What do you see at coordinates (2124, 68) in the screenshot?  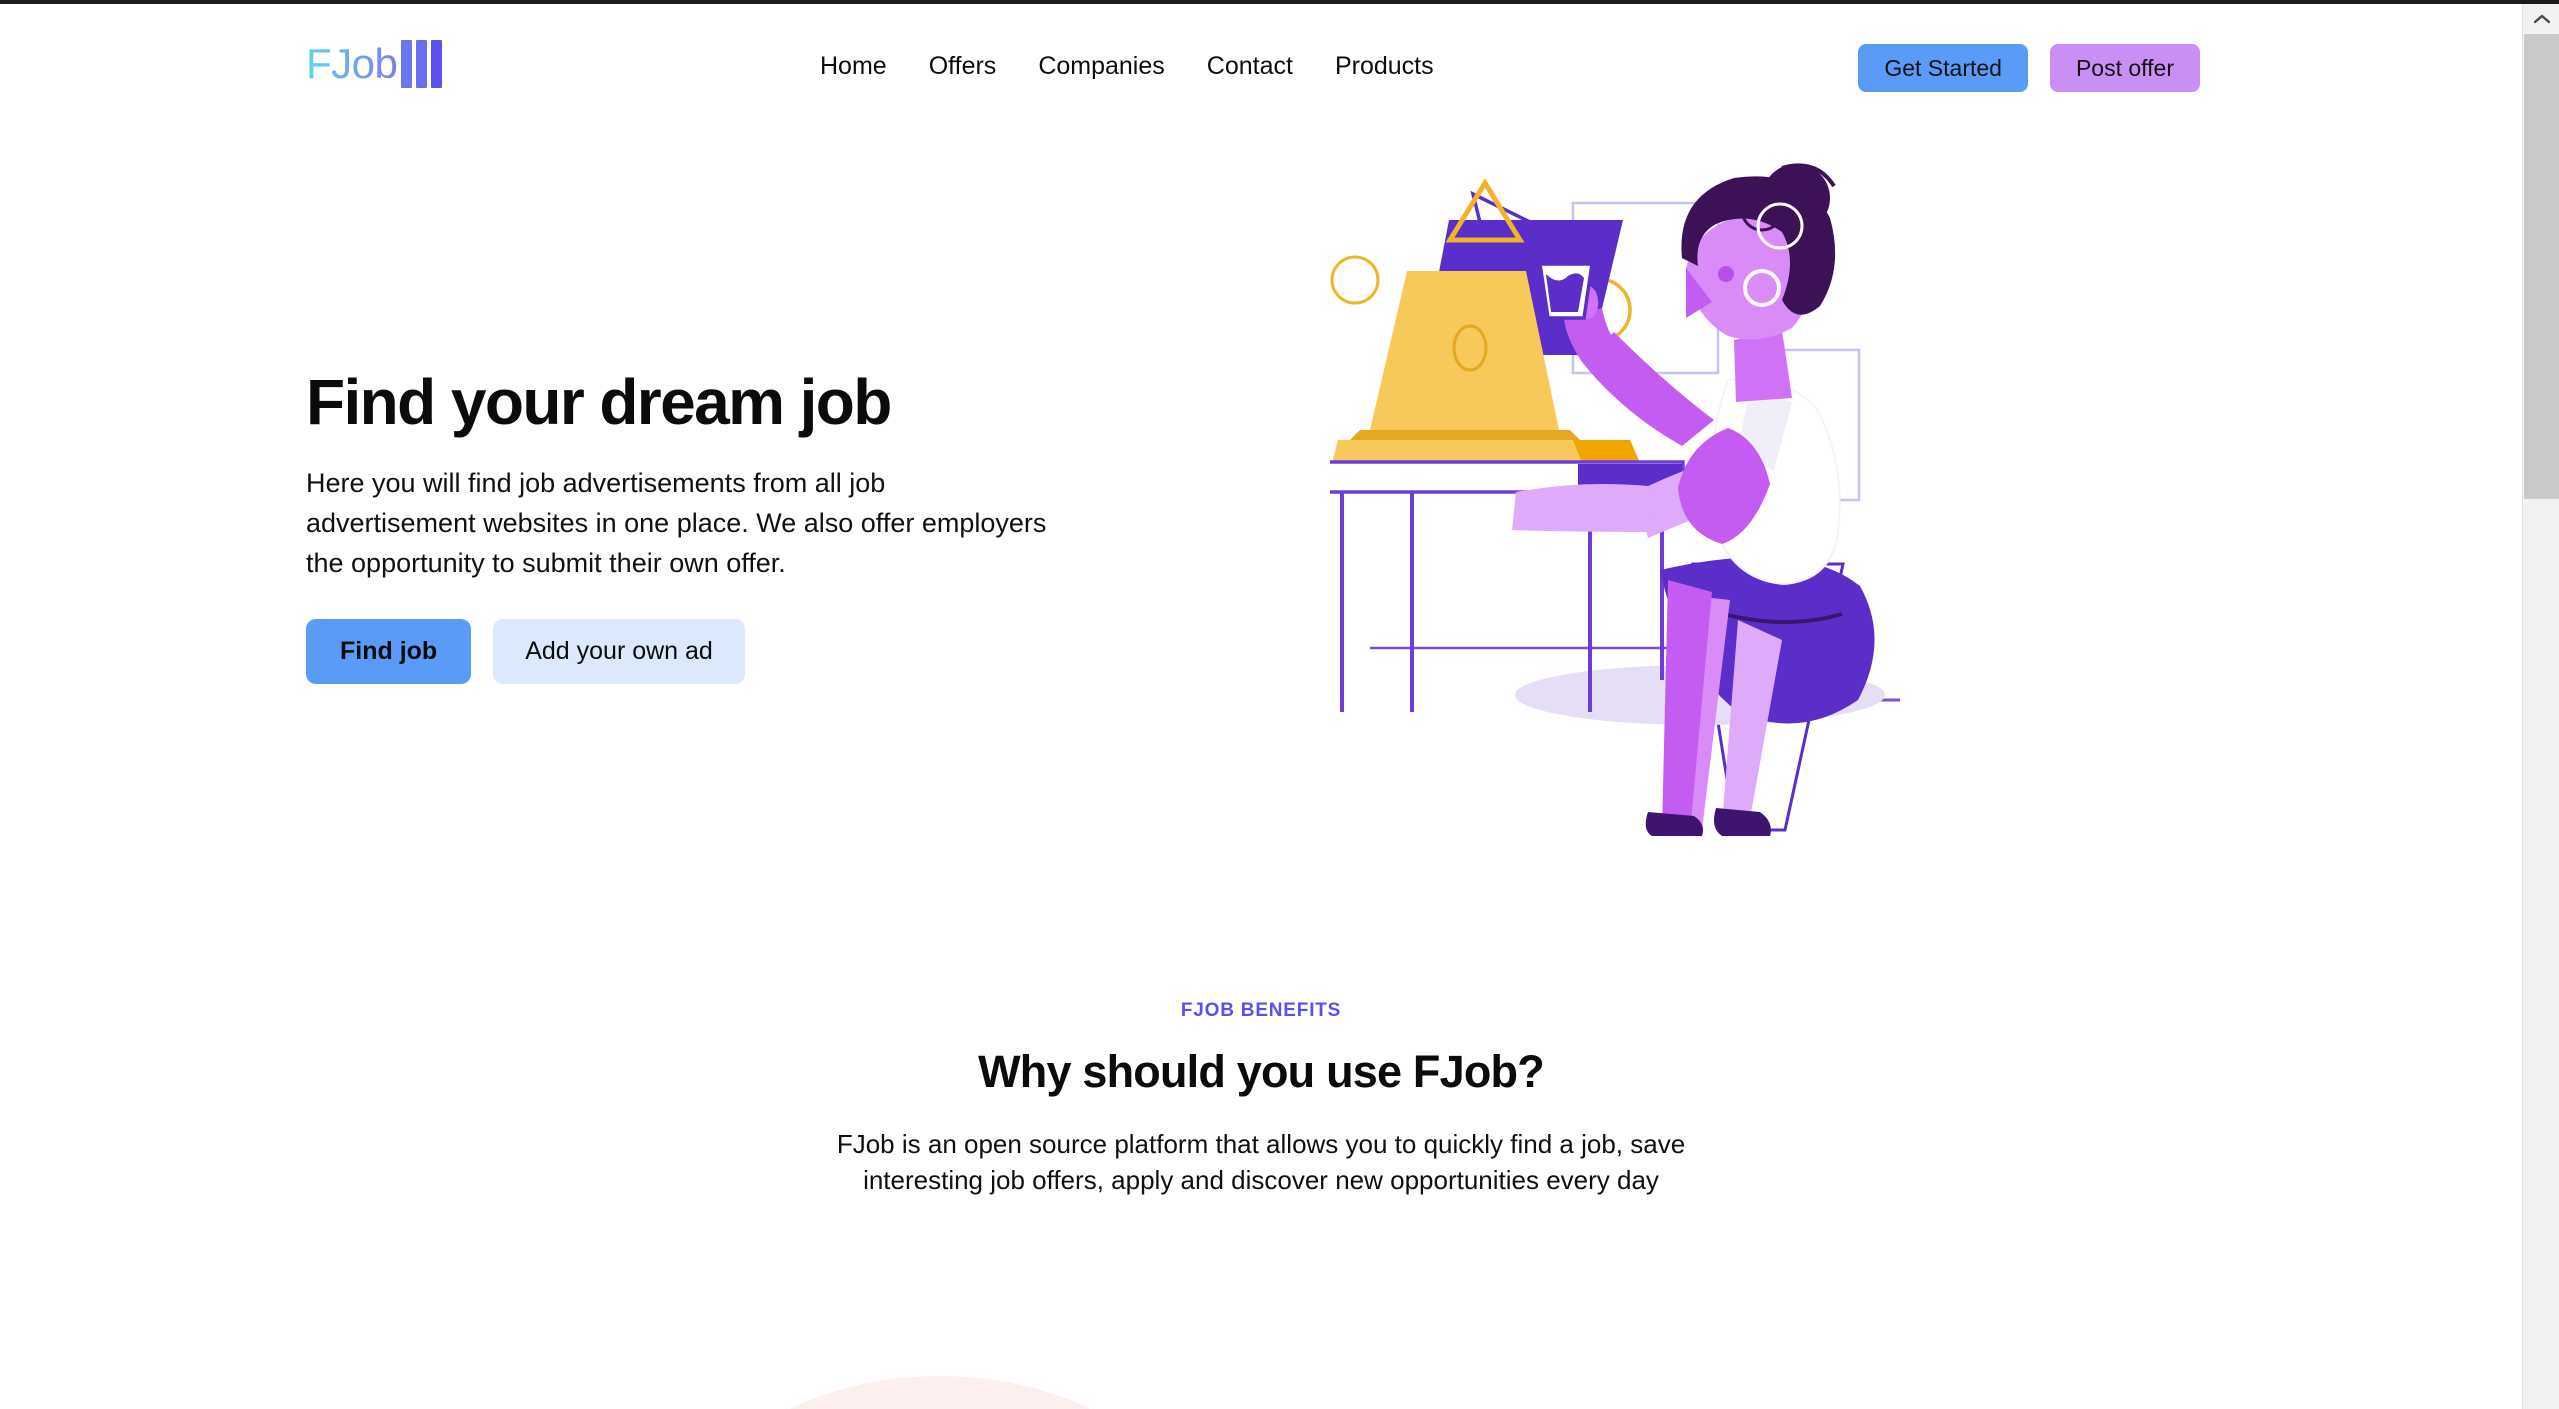 I see `post-offer-button: Post offer` at bounding box center [2124, 68].